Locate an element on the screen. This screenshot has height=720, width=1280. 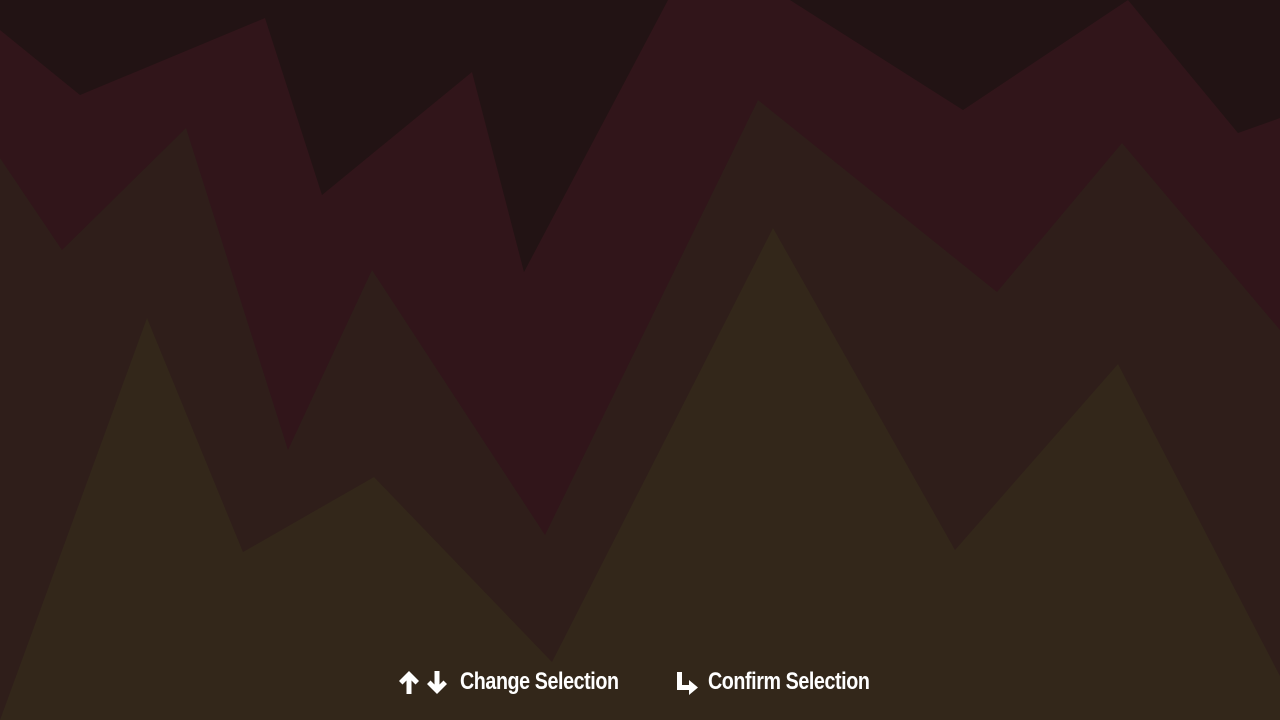
change-selection-hint: Change Selection is located at coordinates (524, 682).